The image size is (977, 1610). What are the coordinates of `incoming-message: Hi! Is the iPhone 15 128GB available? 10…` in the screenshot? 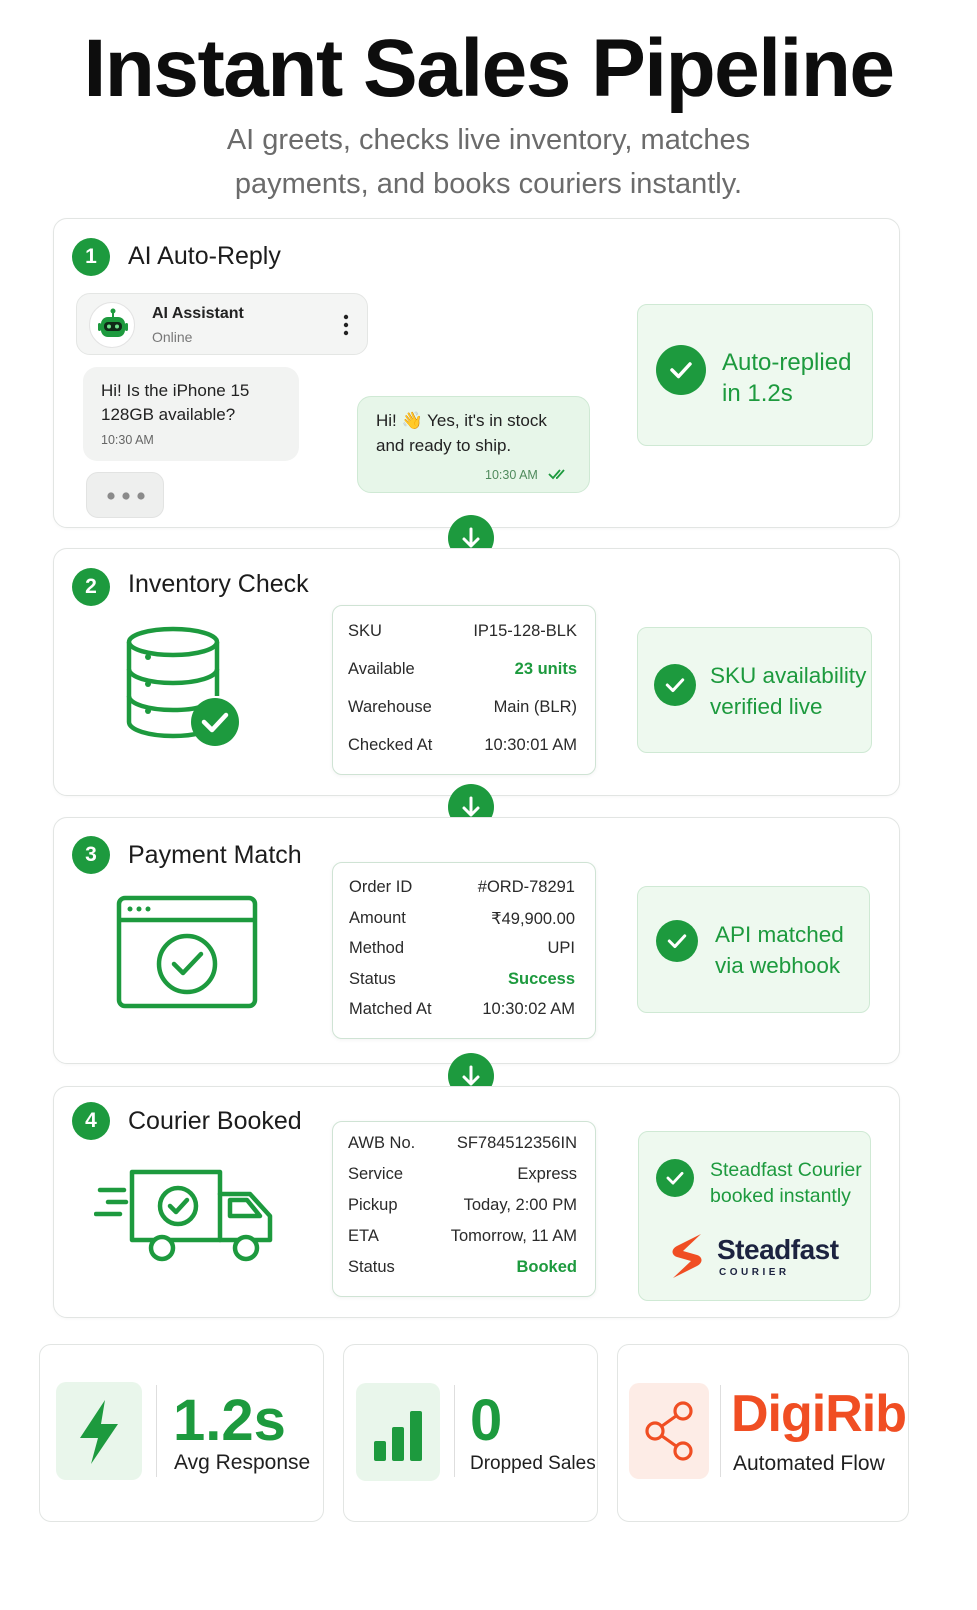 It's located at (191, 414).